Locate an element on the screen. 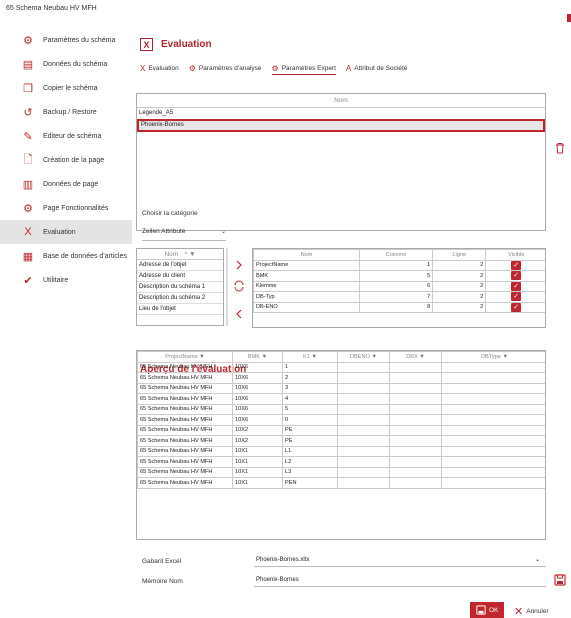  move-right-icon is located at coordinates (239, 265).